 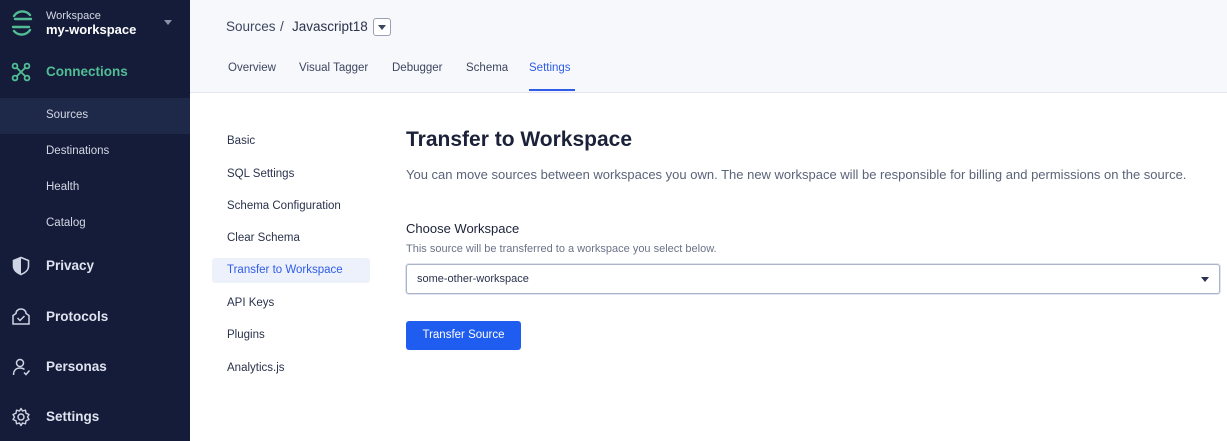 What do you see at coordinates (73, 16) in the screenshot?
I see `workspace-label: Workspace` at bounding box center [73, 16].